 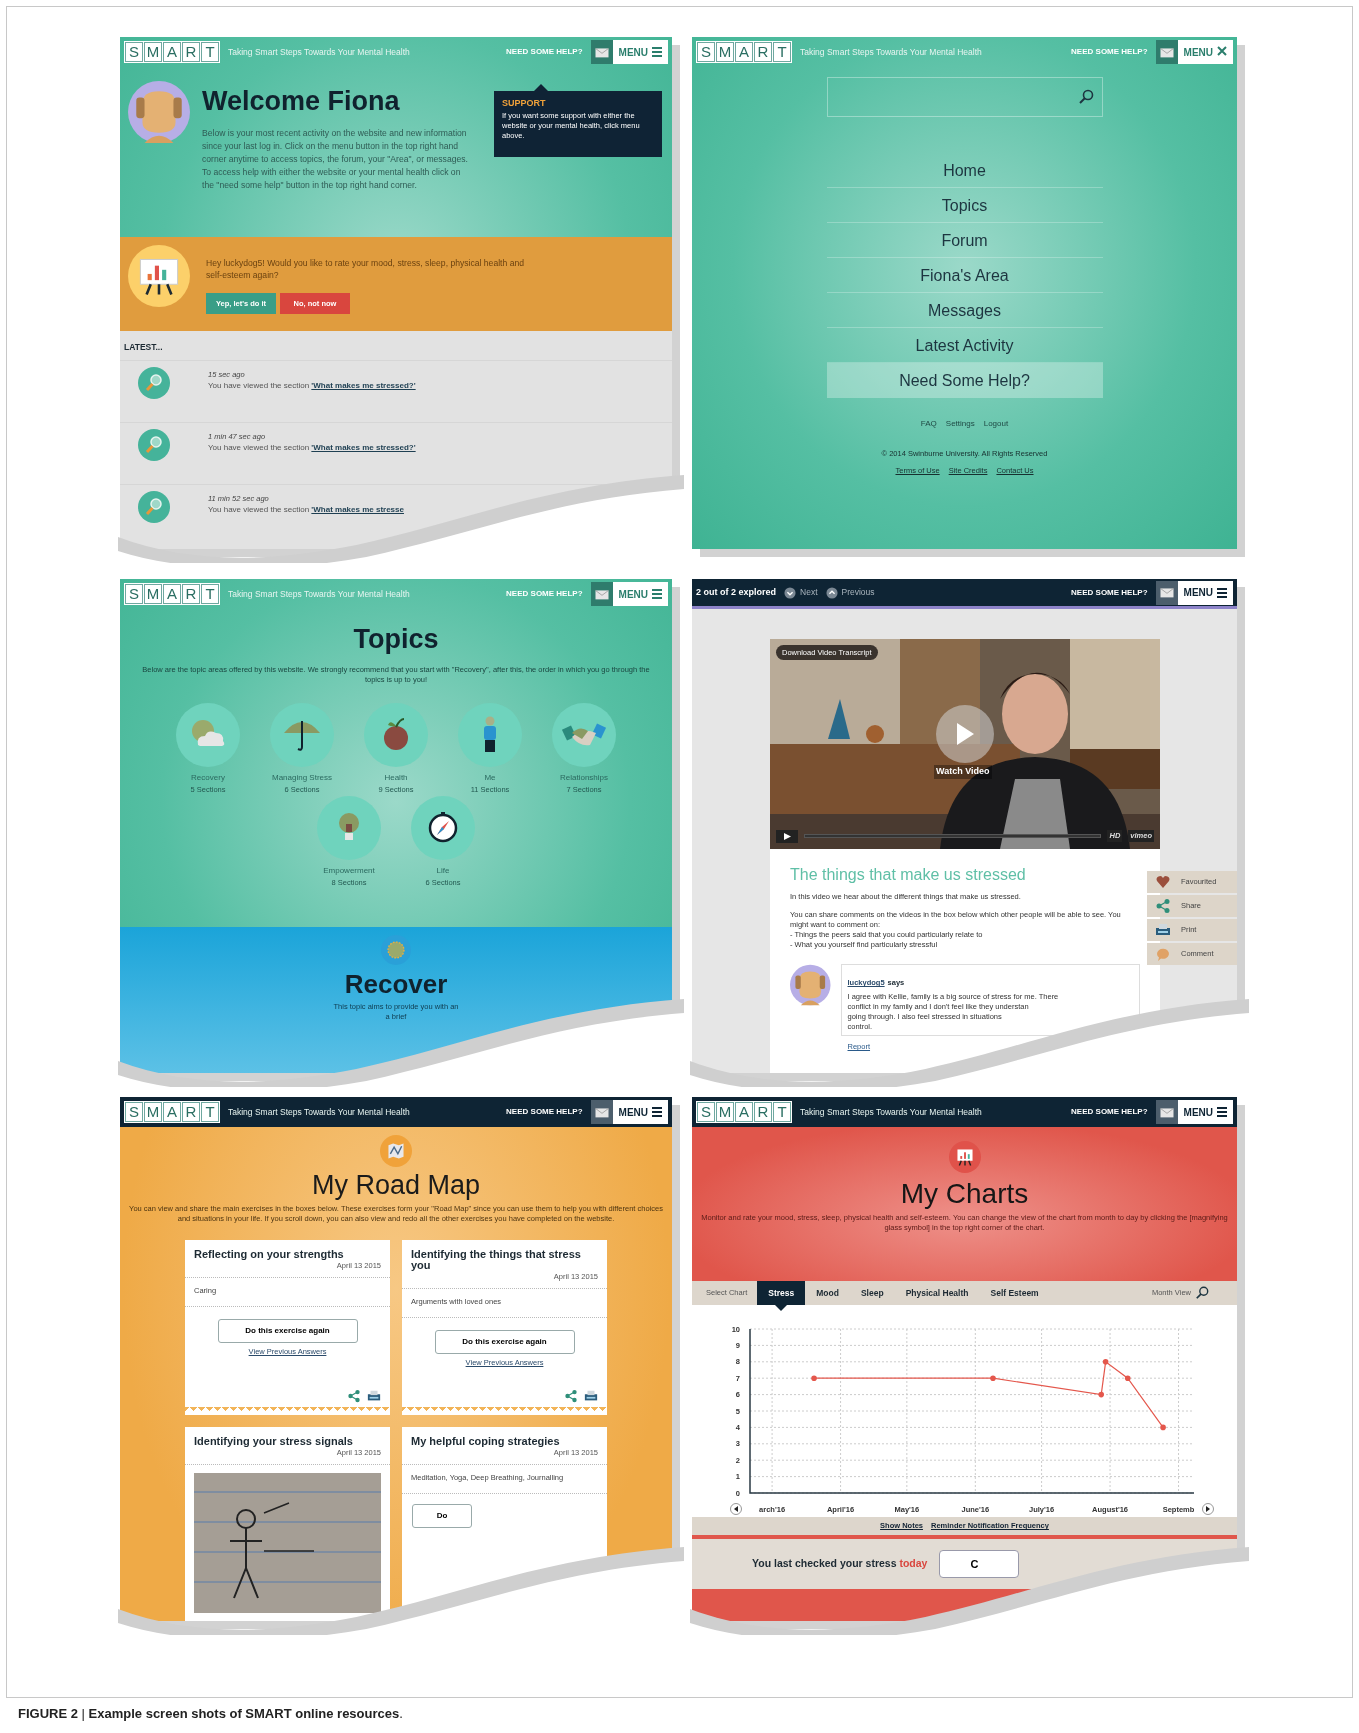 What do you see at coordinates (396, 778) in the screenshot?
I see `topic-name: Health` at bounding box center [396, 778].